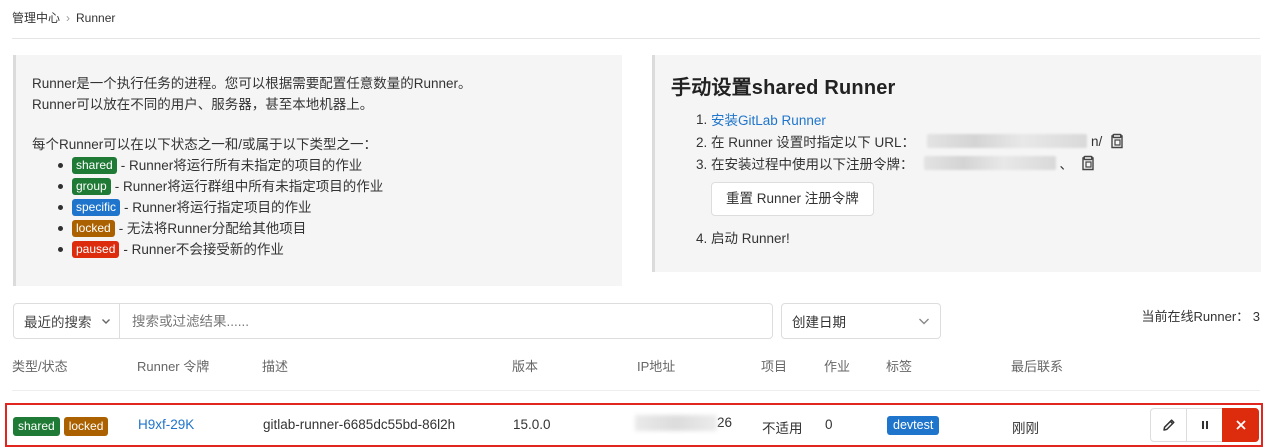 The width and height of the screenshot is (1265, 448). What do you see at coordinates (340, 228) in the screenshot?
I see `list-item: locked - 无法将Runner分配给其他项目` at bounding box center [340, 228].